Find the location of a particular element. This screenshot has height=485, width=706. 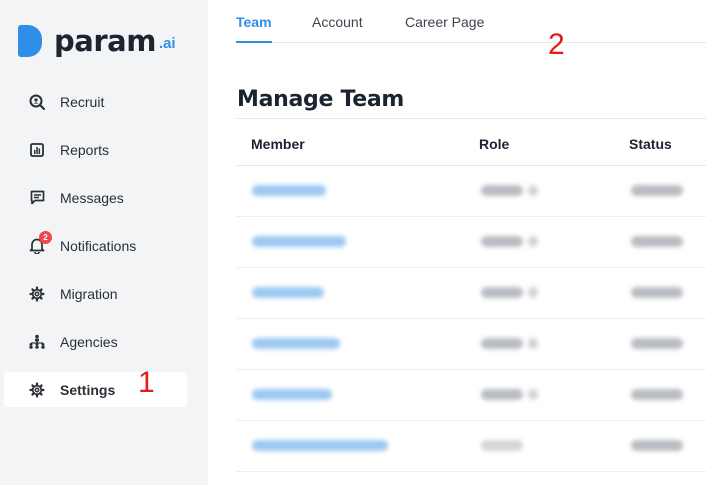

message-icon is located at coordinates (37, 198).